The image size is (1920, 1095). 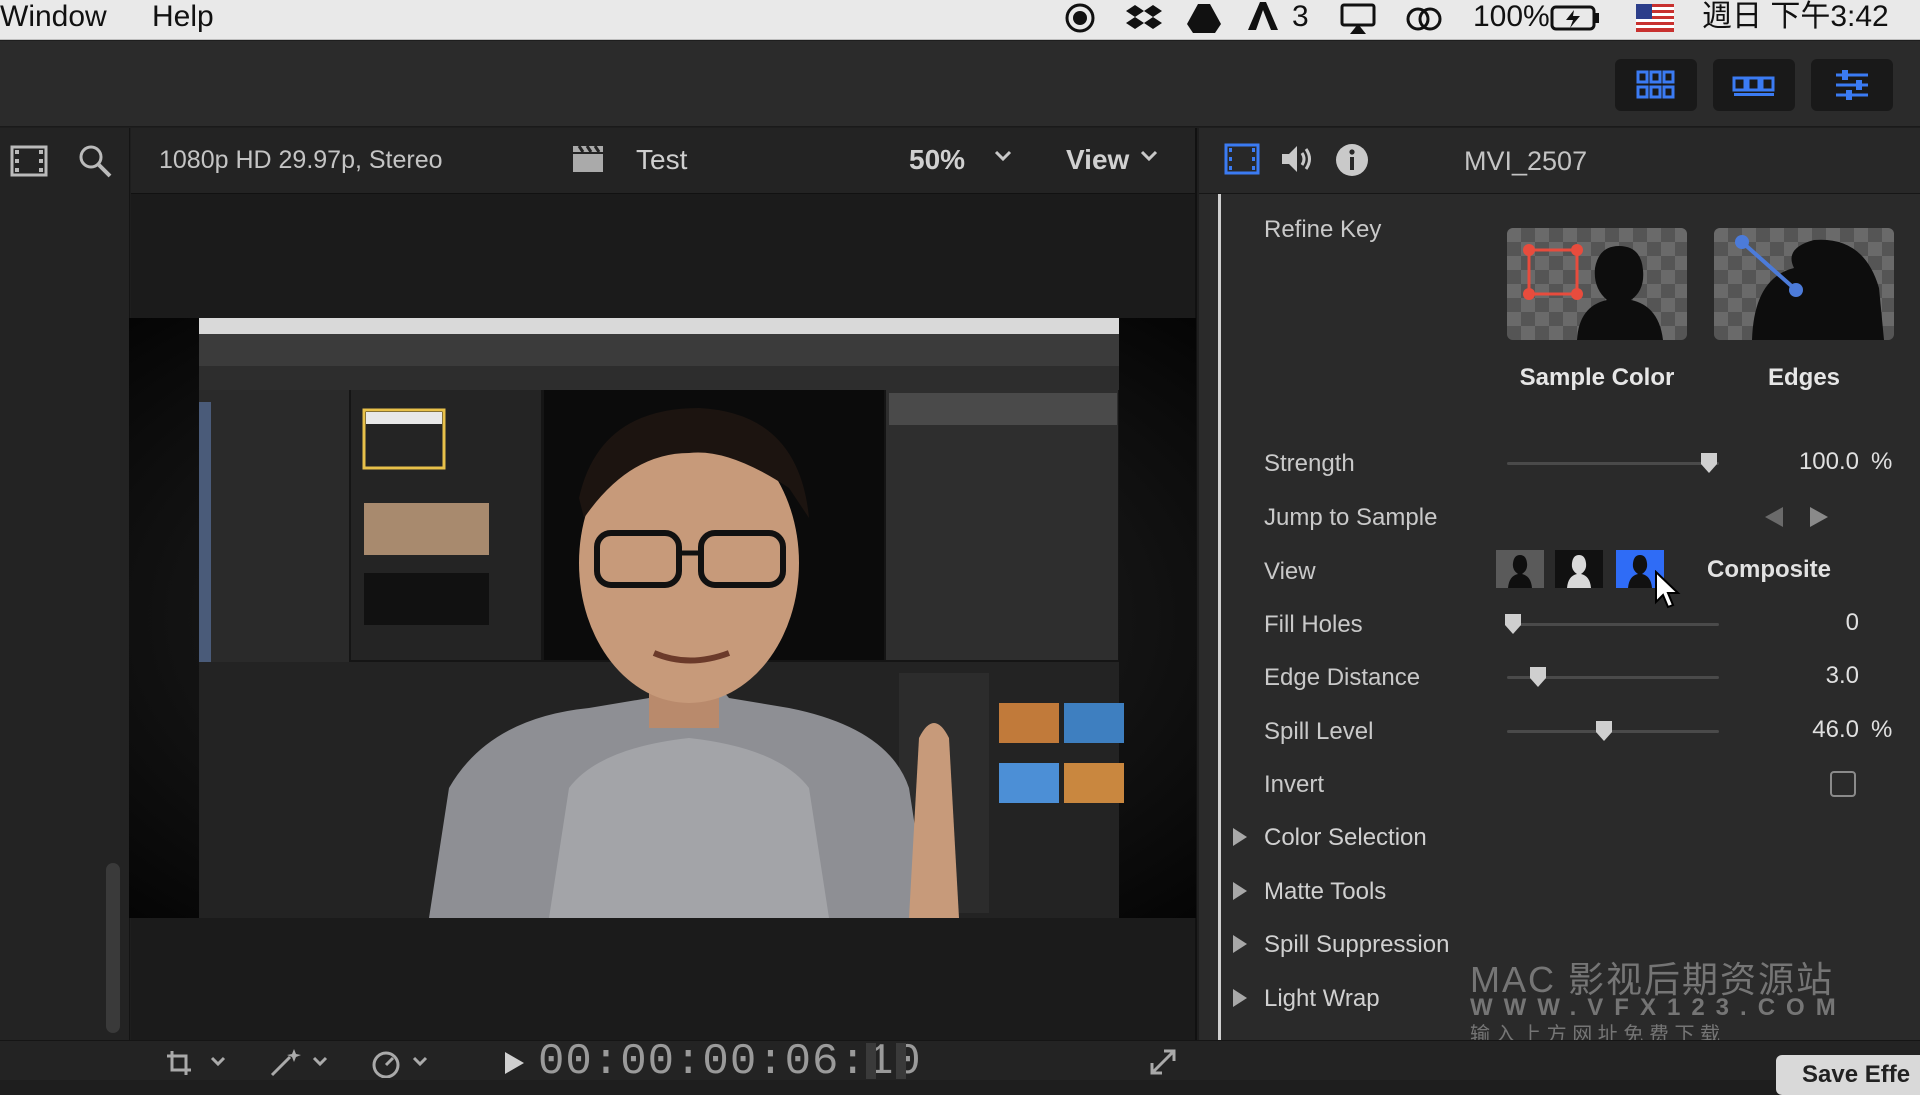 I want to click on inspector-header: MVI_2507, so click(x=1559, y=161).